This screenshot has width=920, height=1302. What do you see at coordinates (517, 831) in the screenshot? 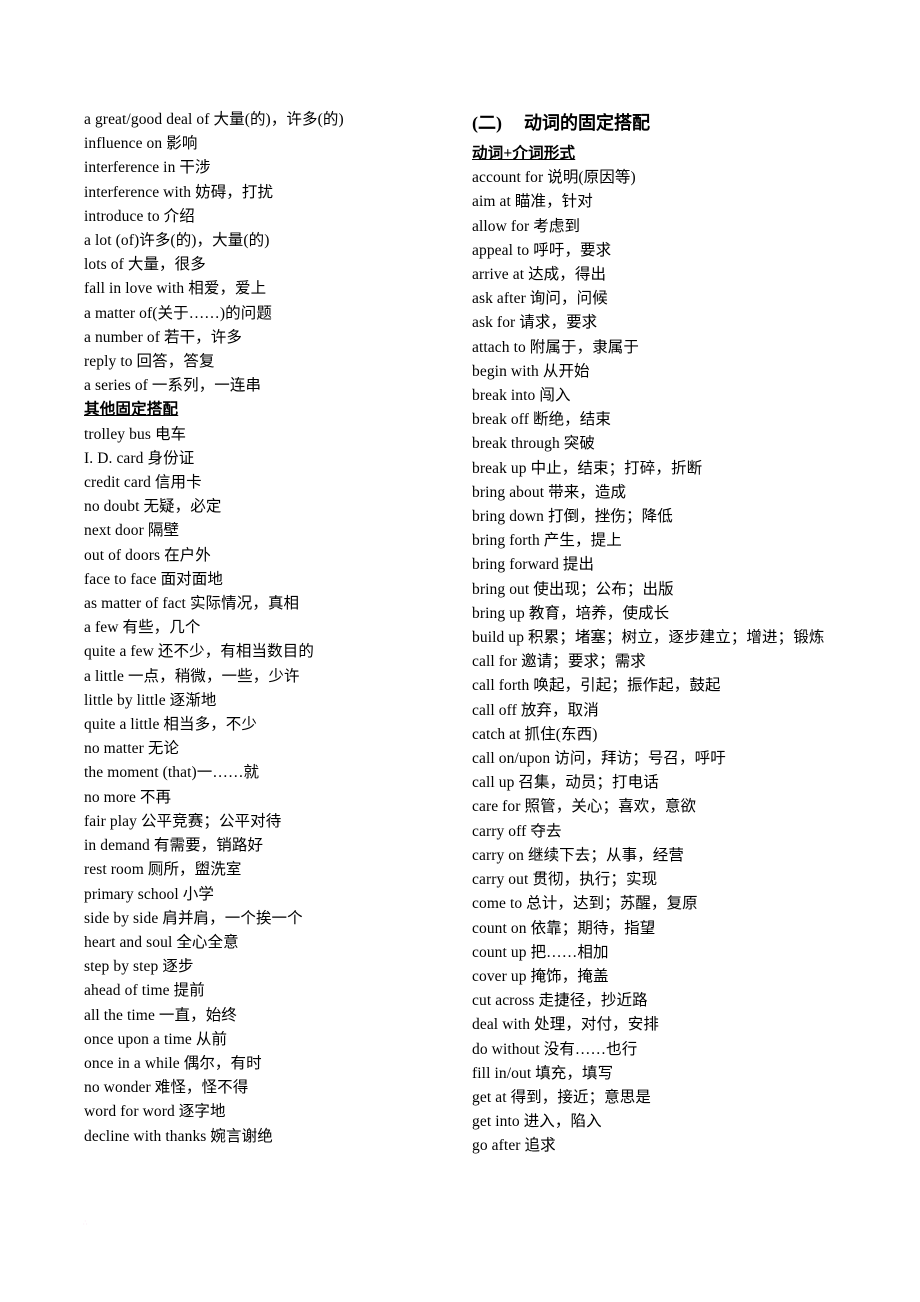
I see `list-item: carry off 夺去` at bounding box center [517, 831].